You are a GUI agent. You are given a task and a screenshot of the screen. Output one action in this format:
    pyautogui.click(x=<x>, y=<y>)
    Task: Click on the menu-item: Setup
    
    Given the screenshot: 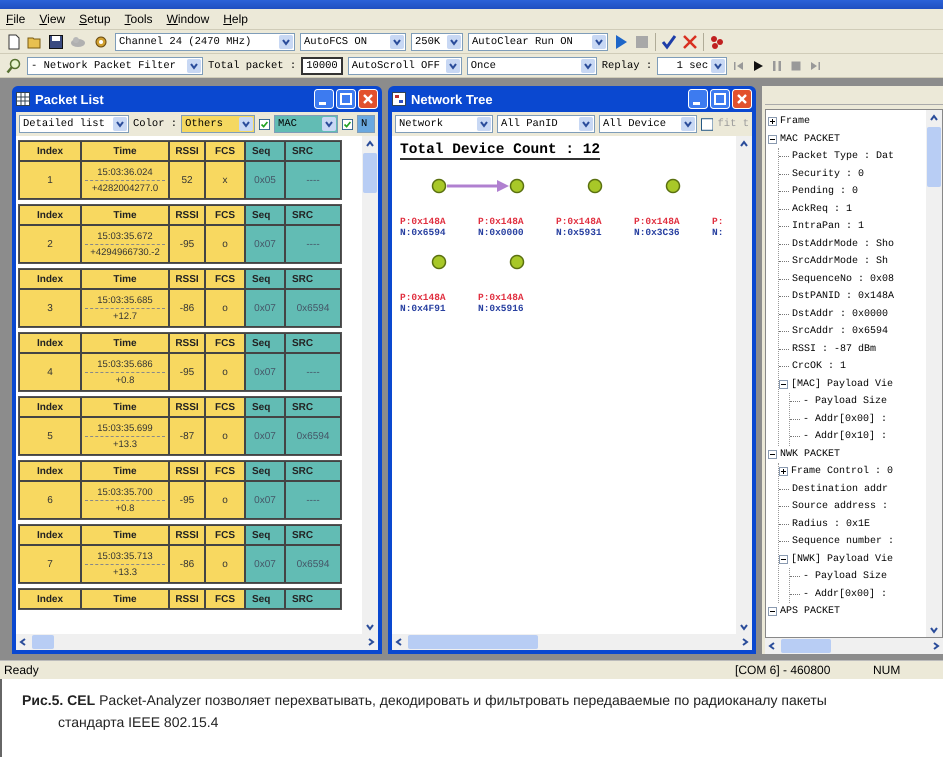 What is the action you would take?
    pyautogui.click(x=95, y=19)
    